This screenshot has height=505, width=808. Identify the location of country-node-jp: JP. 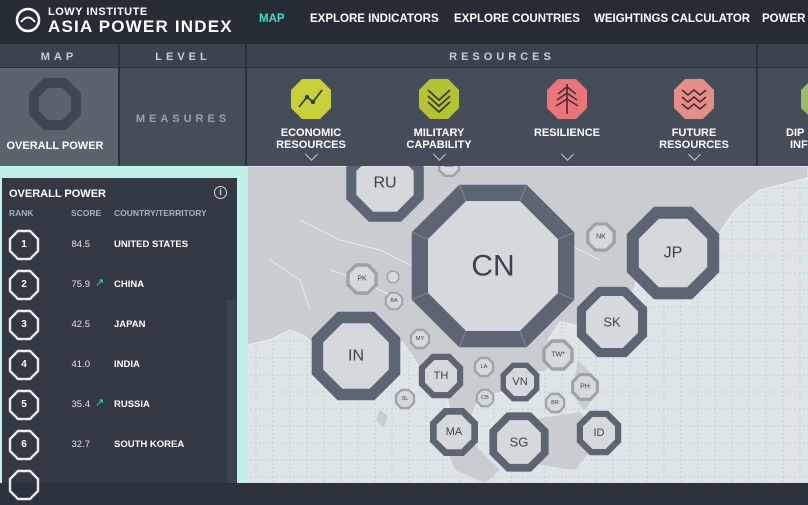
(673, 253).